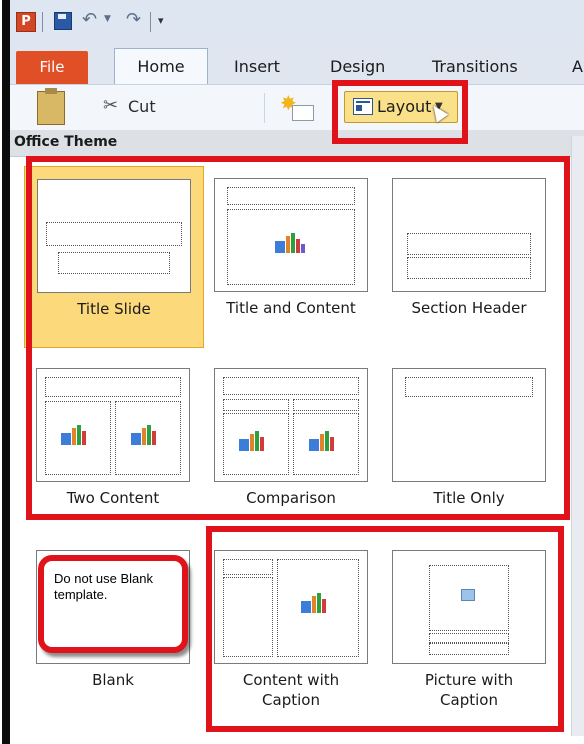  What do you see at coordinates (577, 66) in the screenshot?
I see `tab-animations-partial: A` at bounding box center [577, 66].